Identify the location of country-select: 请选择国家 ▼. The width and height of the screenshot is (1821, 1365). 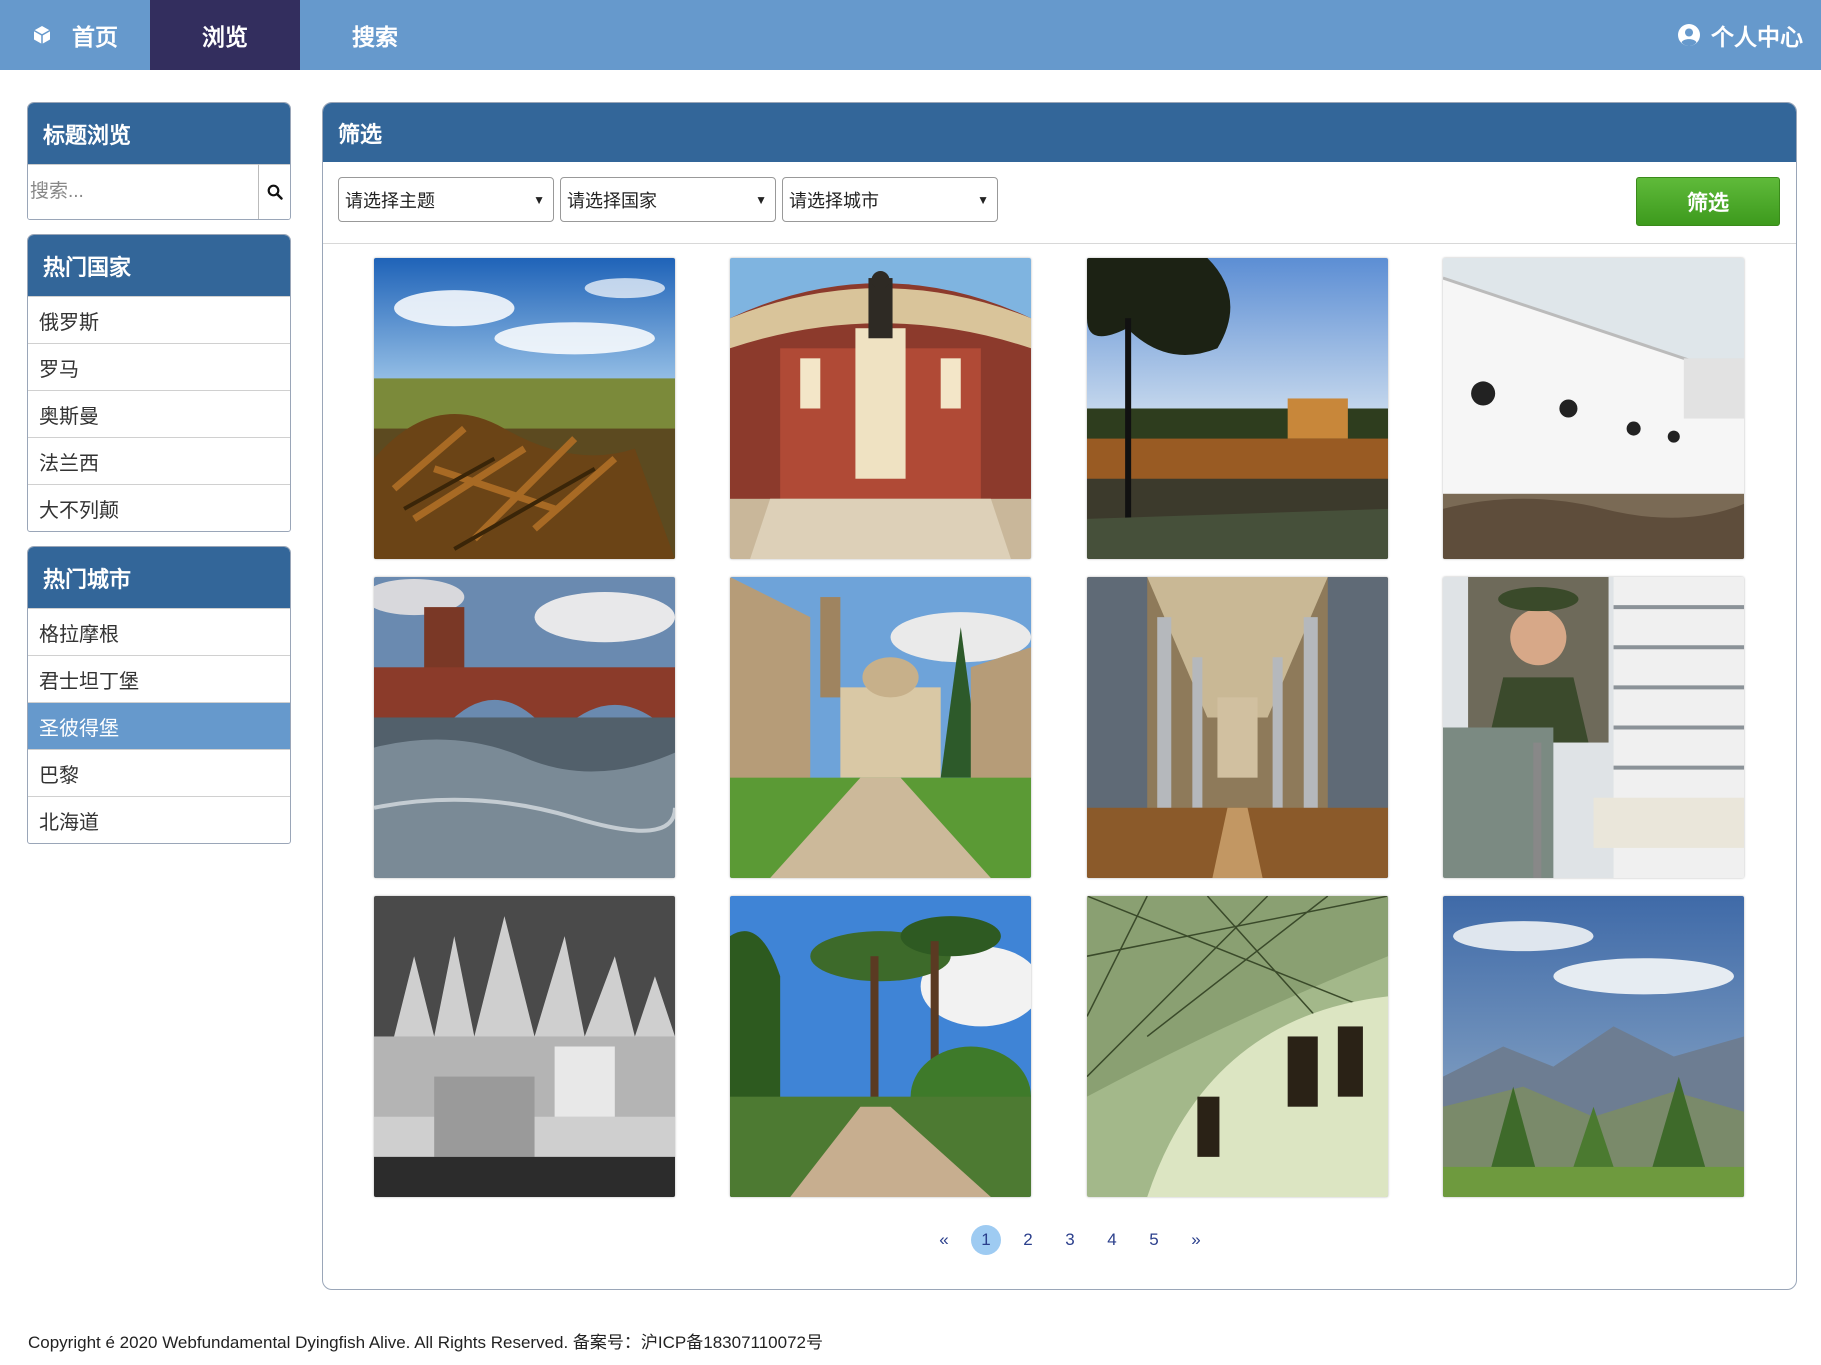
(668, 199).